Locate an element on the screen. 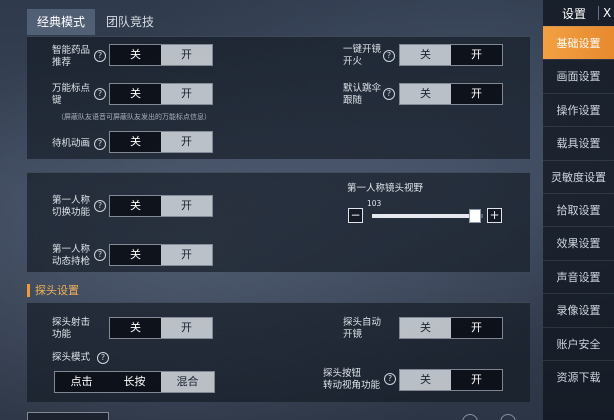  fpp-dynamic-label: 第一人称 动态持枪 is located at coordinates (71, 255).